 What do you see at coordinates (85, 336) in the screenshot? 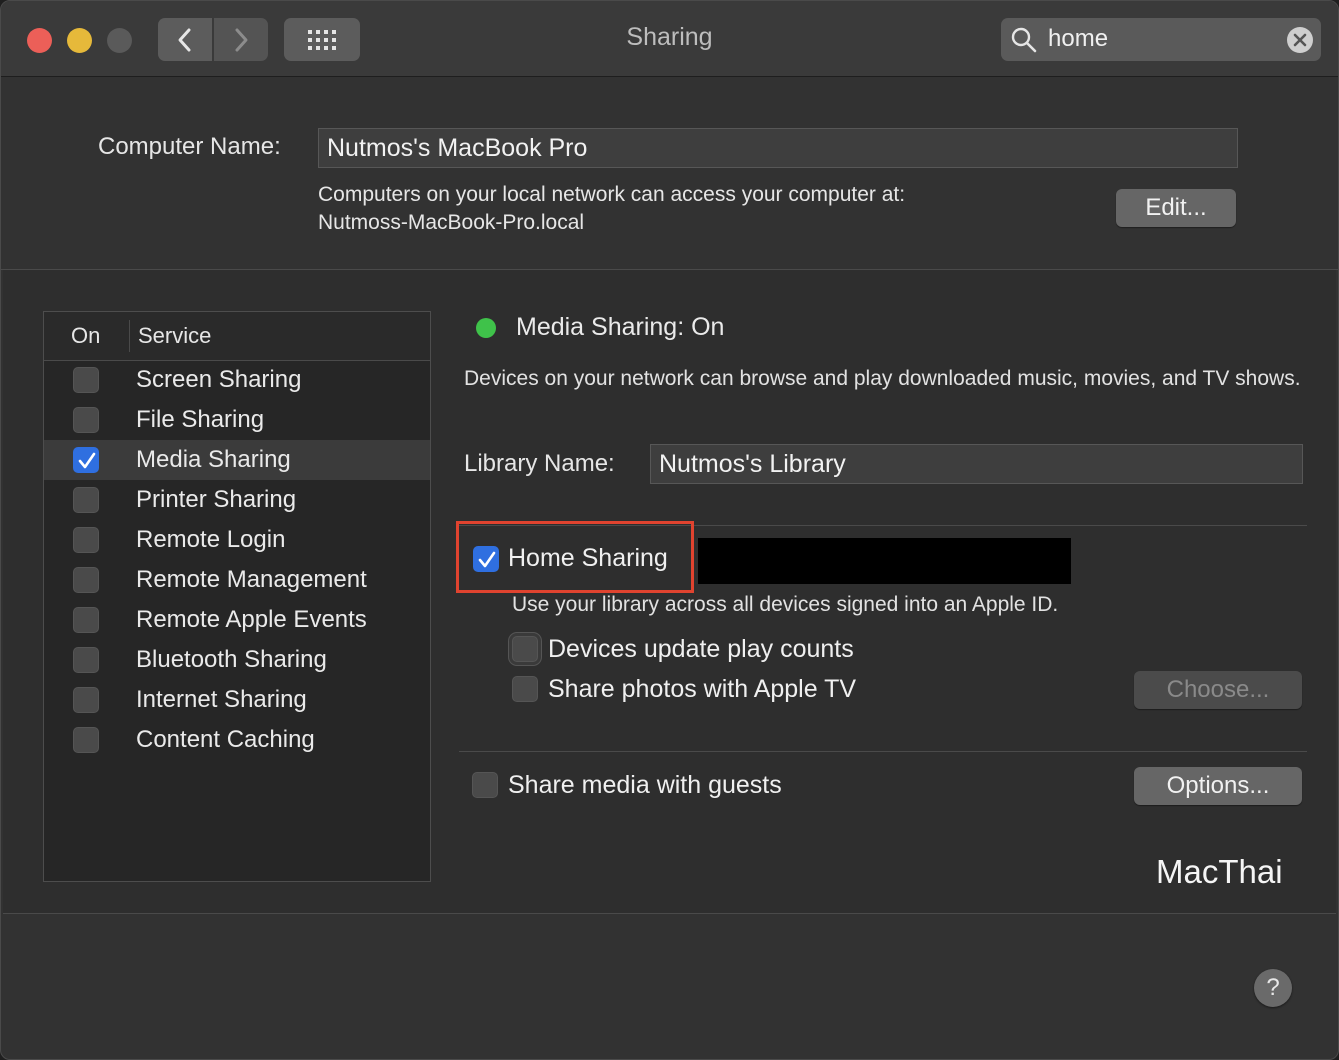
I see `column-header-on: On` at bounding box center [85, 336].